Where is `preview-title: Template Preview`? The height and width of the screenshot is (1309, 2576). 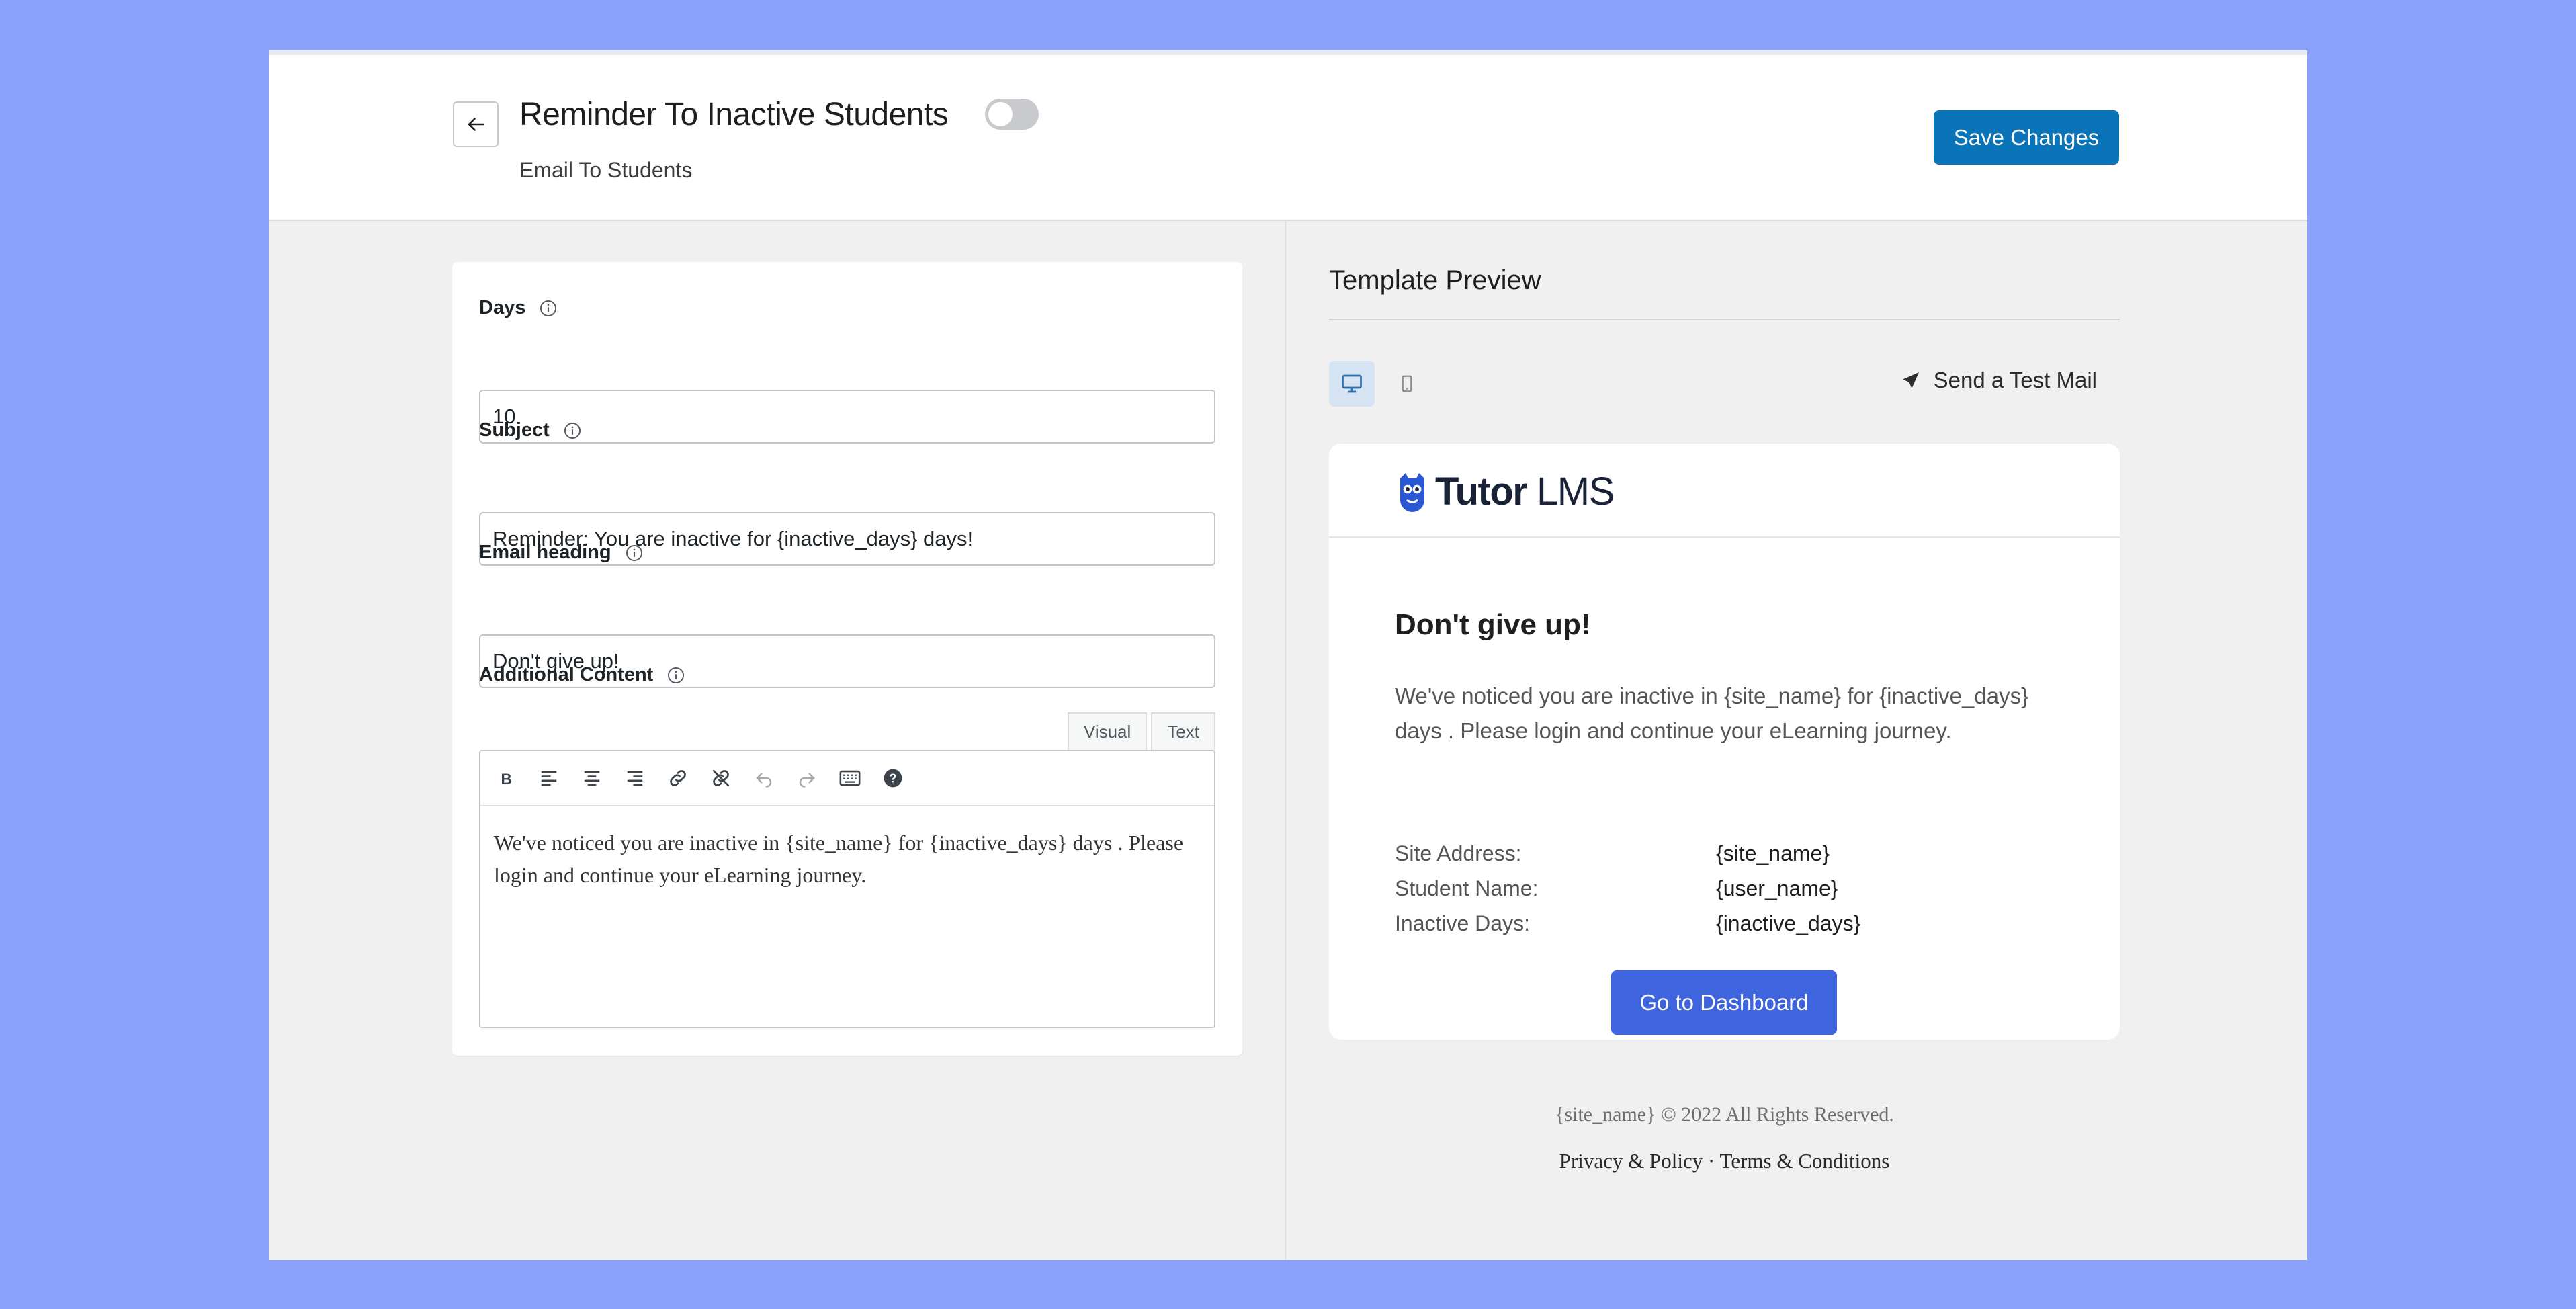 preview-title: Template Preview is located at coordinates (1435, 280).